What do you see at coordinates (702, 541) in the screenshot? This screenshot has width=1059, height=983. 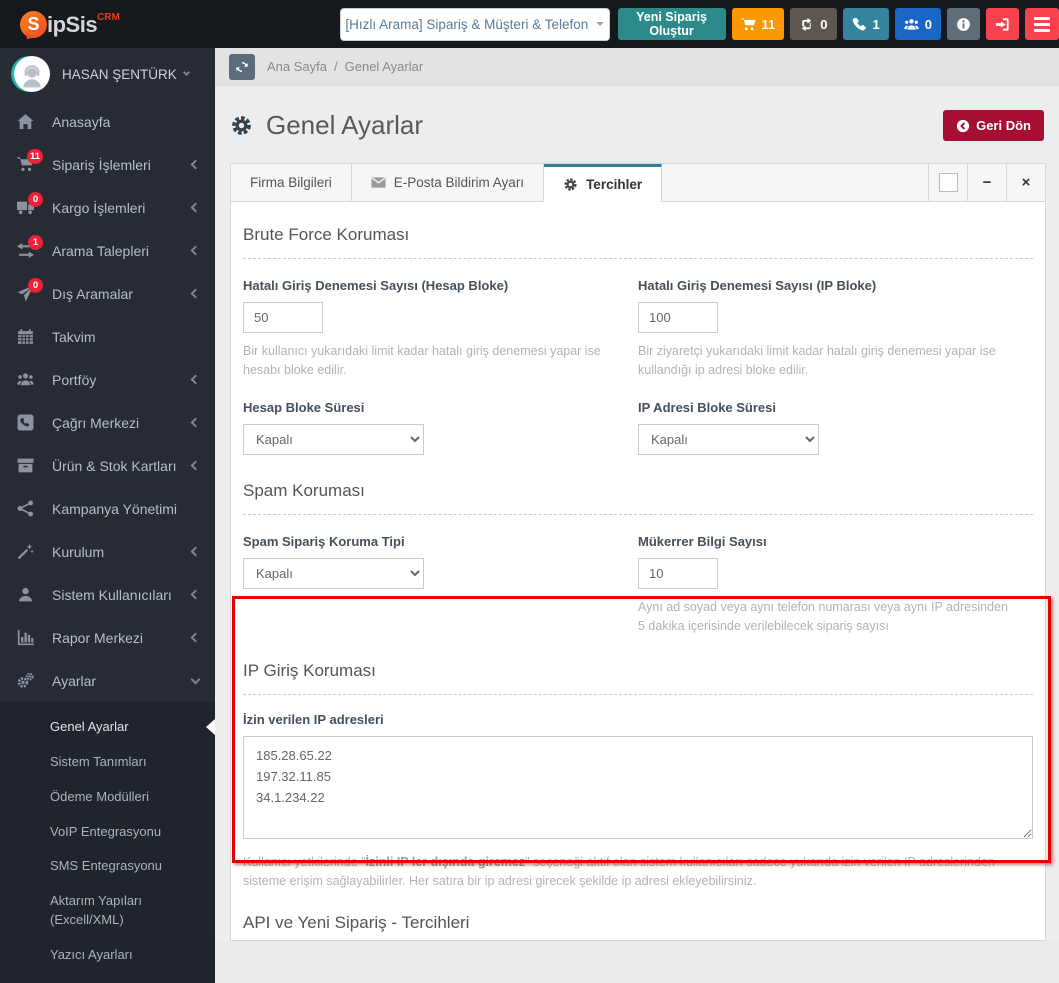 I see `field-label: Mükerrer Bilgi Sayısı` at bounding box center [702, 541].